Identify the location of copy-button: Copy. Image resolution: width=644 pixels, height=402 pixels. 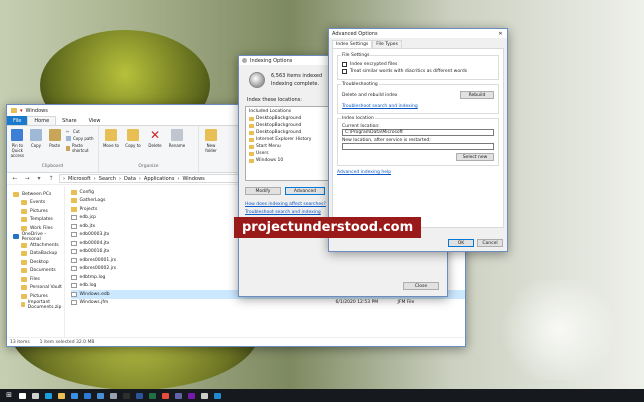
(36, 146).